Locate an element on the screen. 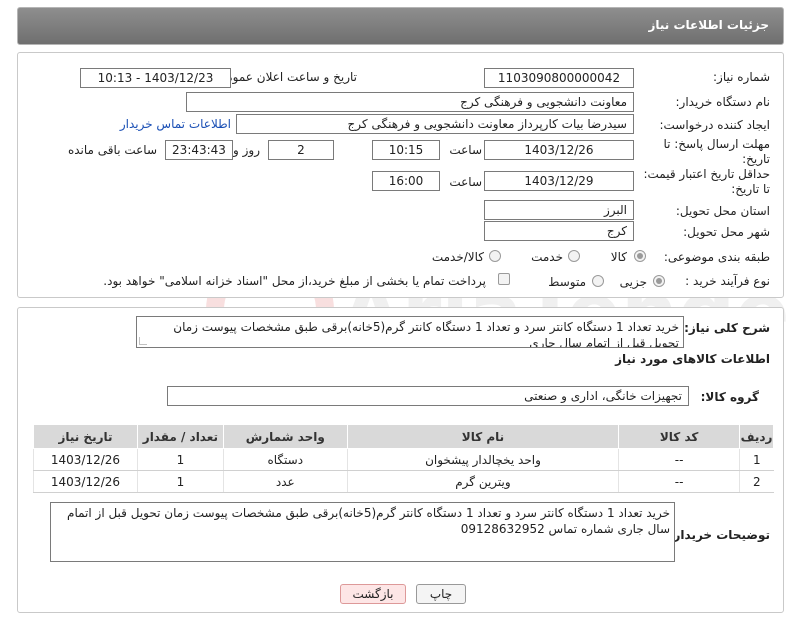 Image resolution: width=789 pixels, height=620 pixels. resize-grip-icon is located at coordinates (143, 341).